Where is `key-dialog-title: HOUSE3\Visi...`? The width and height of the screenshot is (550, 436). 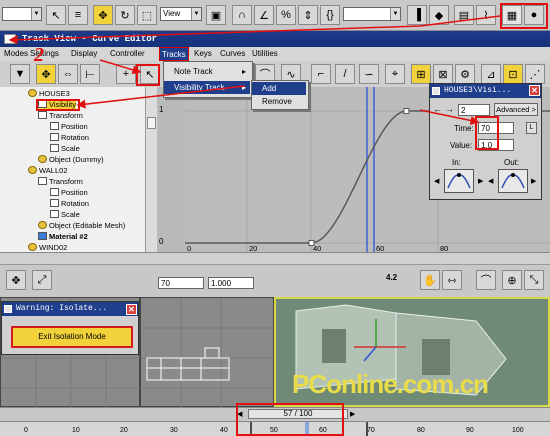
key-dialog-title: HOUSE3\Visi... is located at coordinates (478, 90).